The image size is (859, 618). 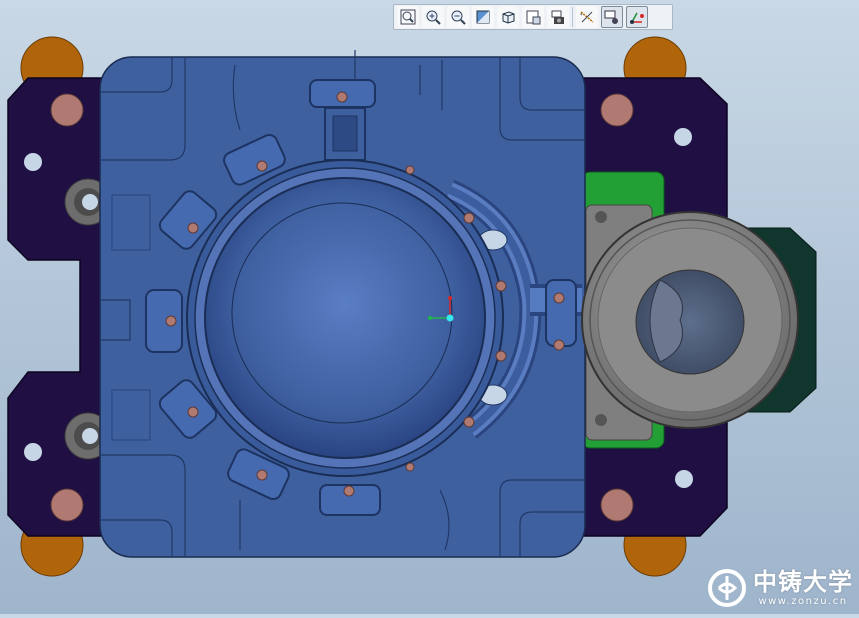 I want to click on watermark-text: 中铸大学 www.zonzu.cn, so click(x=803, y=588).